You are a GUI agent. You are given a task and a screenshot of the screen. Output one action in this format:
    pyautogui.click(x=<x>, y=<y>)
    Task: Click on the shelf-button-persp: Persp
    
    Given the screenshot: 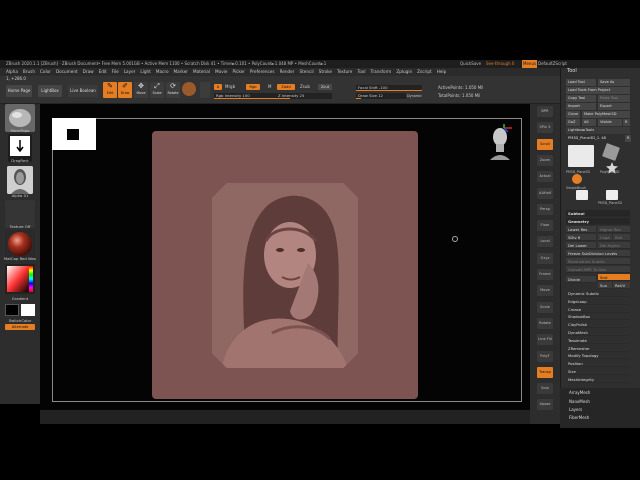 What is the action you would take?
    pyautogui.click(x=545, y=209)
    